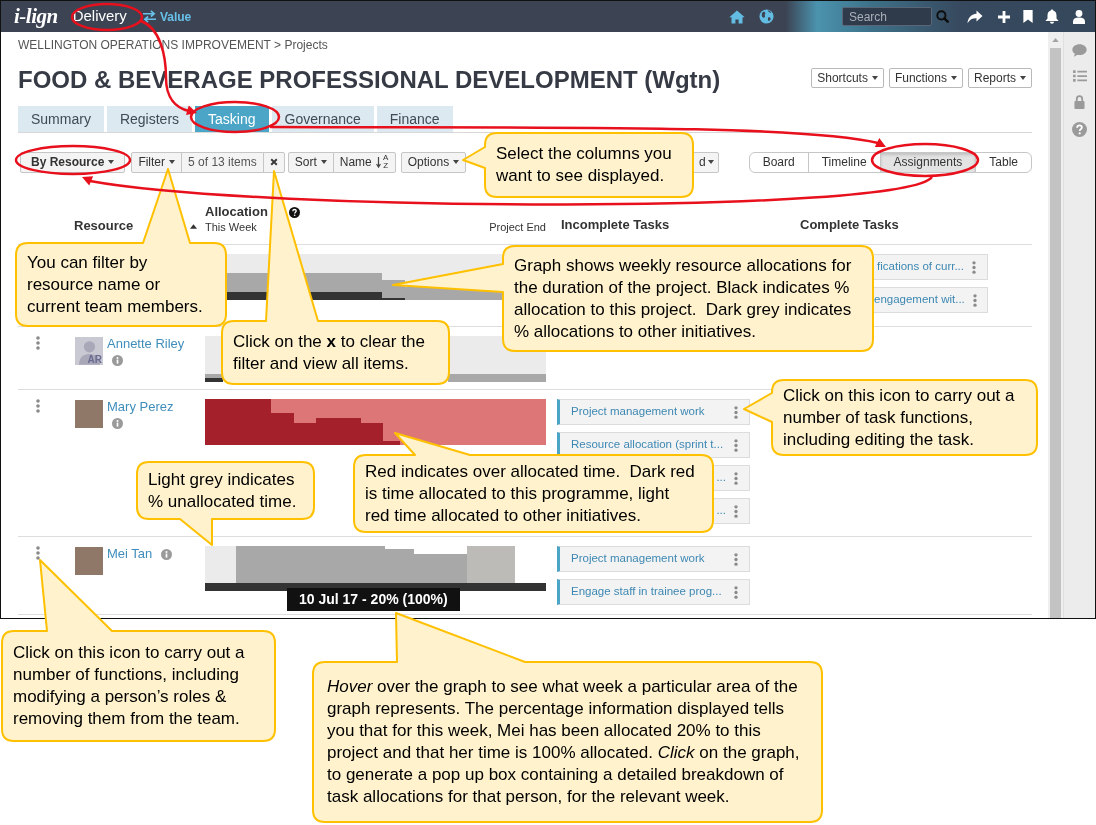  I want to click on sort-arrow-icon, so click(378, 162).